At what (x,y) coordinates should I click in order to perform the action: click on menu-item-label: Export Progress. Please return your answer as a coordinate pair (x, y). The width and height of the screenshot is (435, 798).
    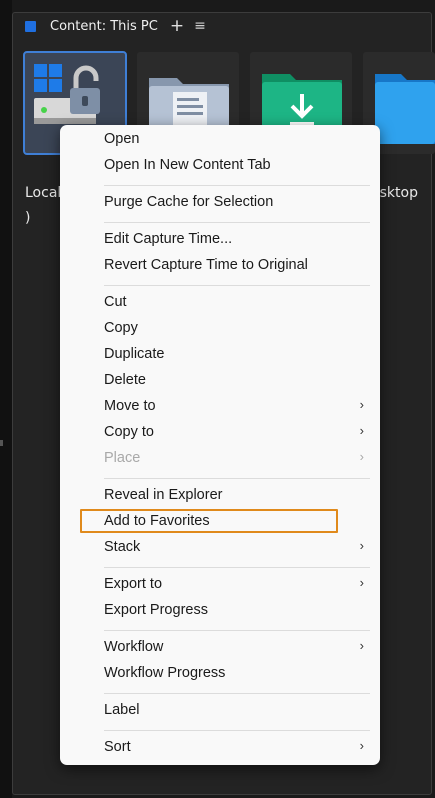
    Looking at the image, I should click on (156, 610).